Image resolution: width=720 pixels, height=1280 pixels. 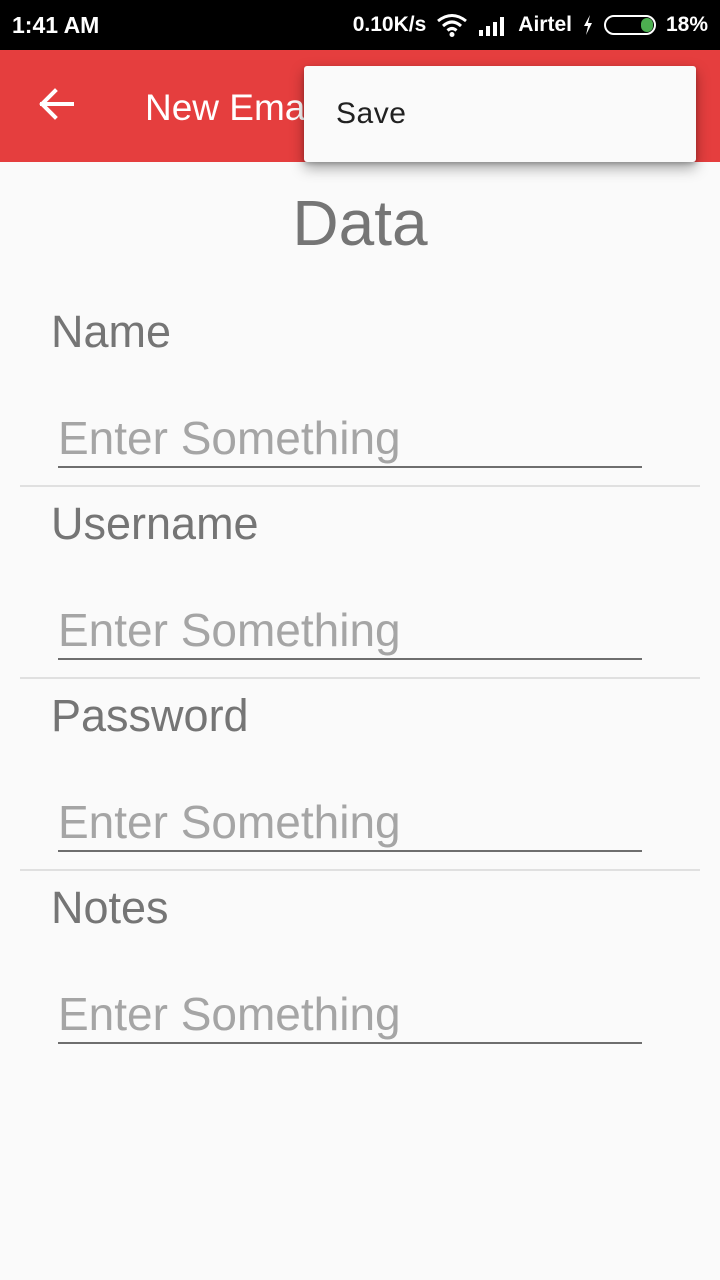 I want to click on username-label: Username, so click(x=155, y=523).